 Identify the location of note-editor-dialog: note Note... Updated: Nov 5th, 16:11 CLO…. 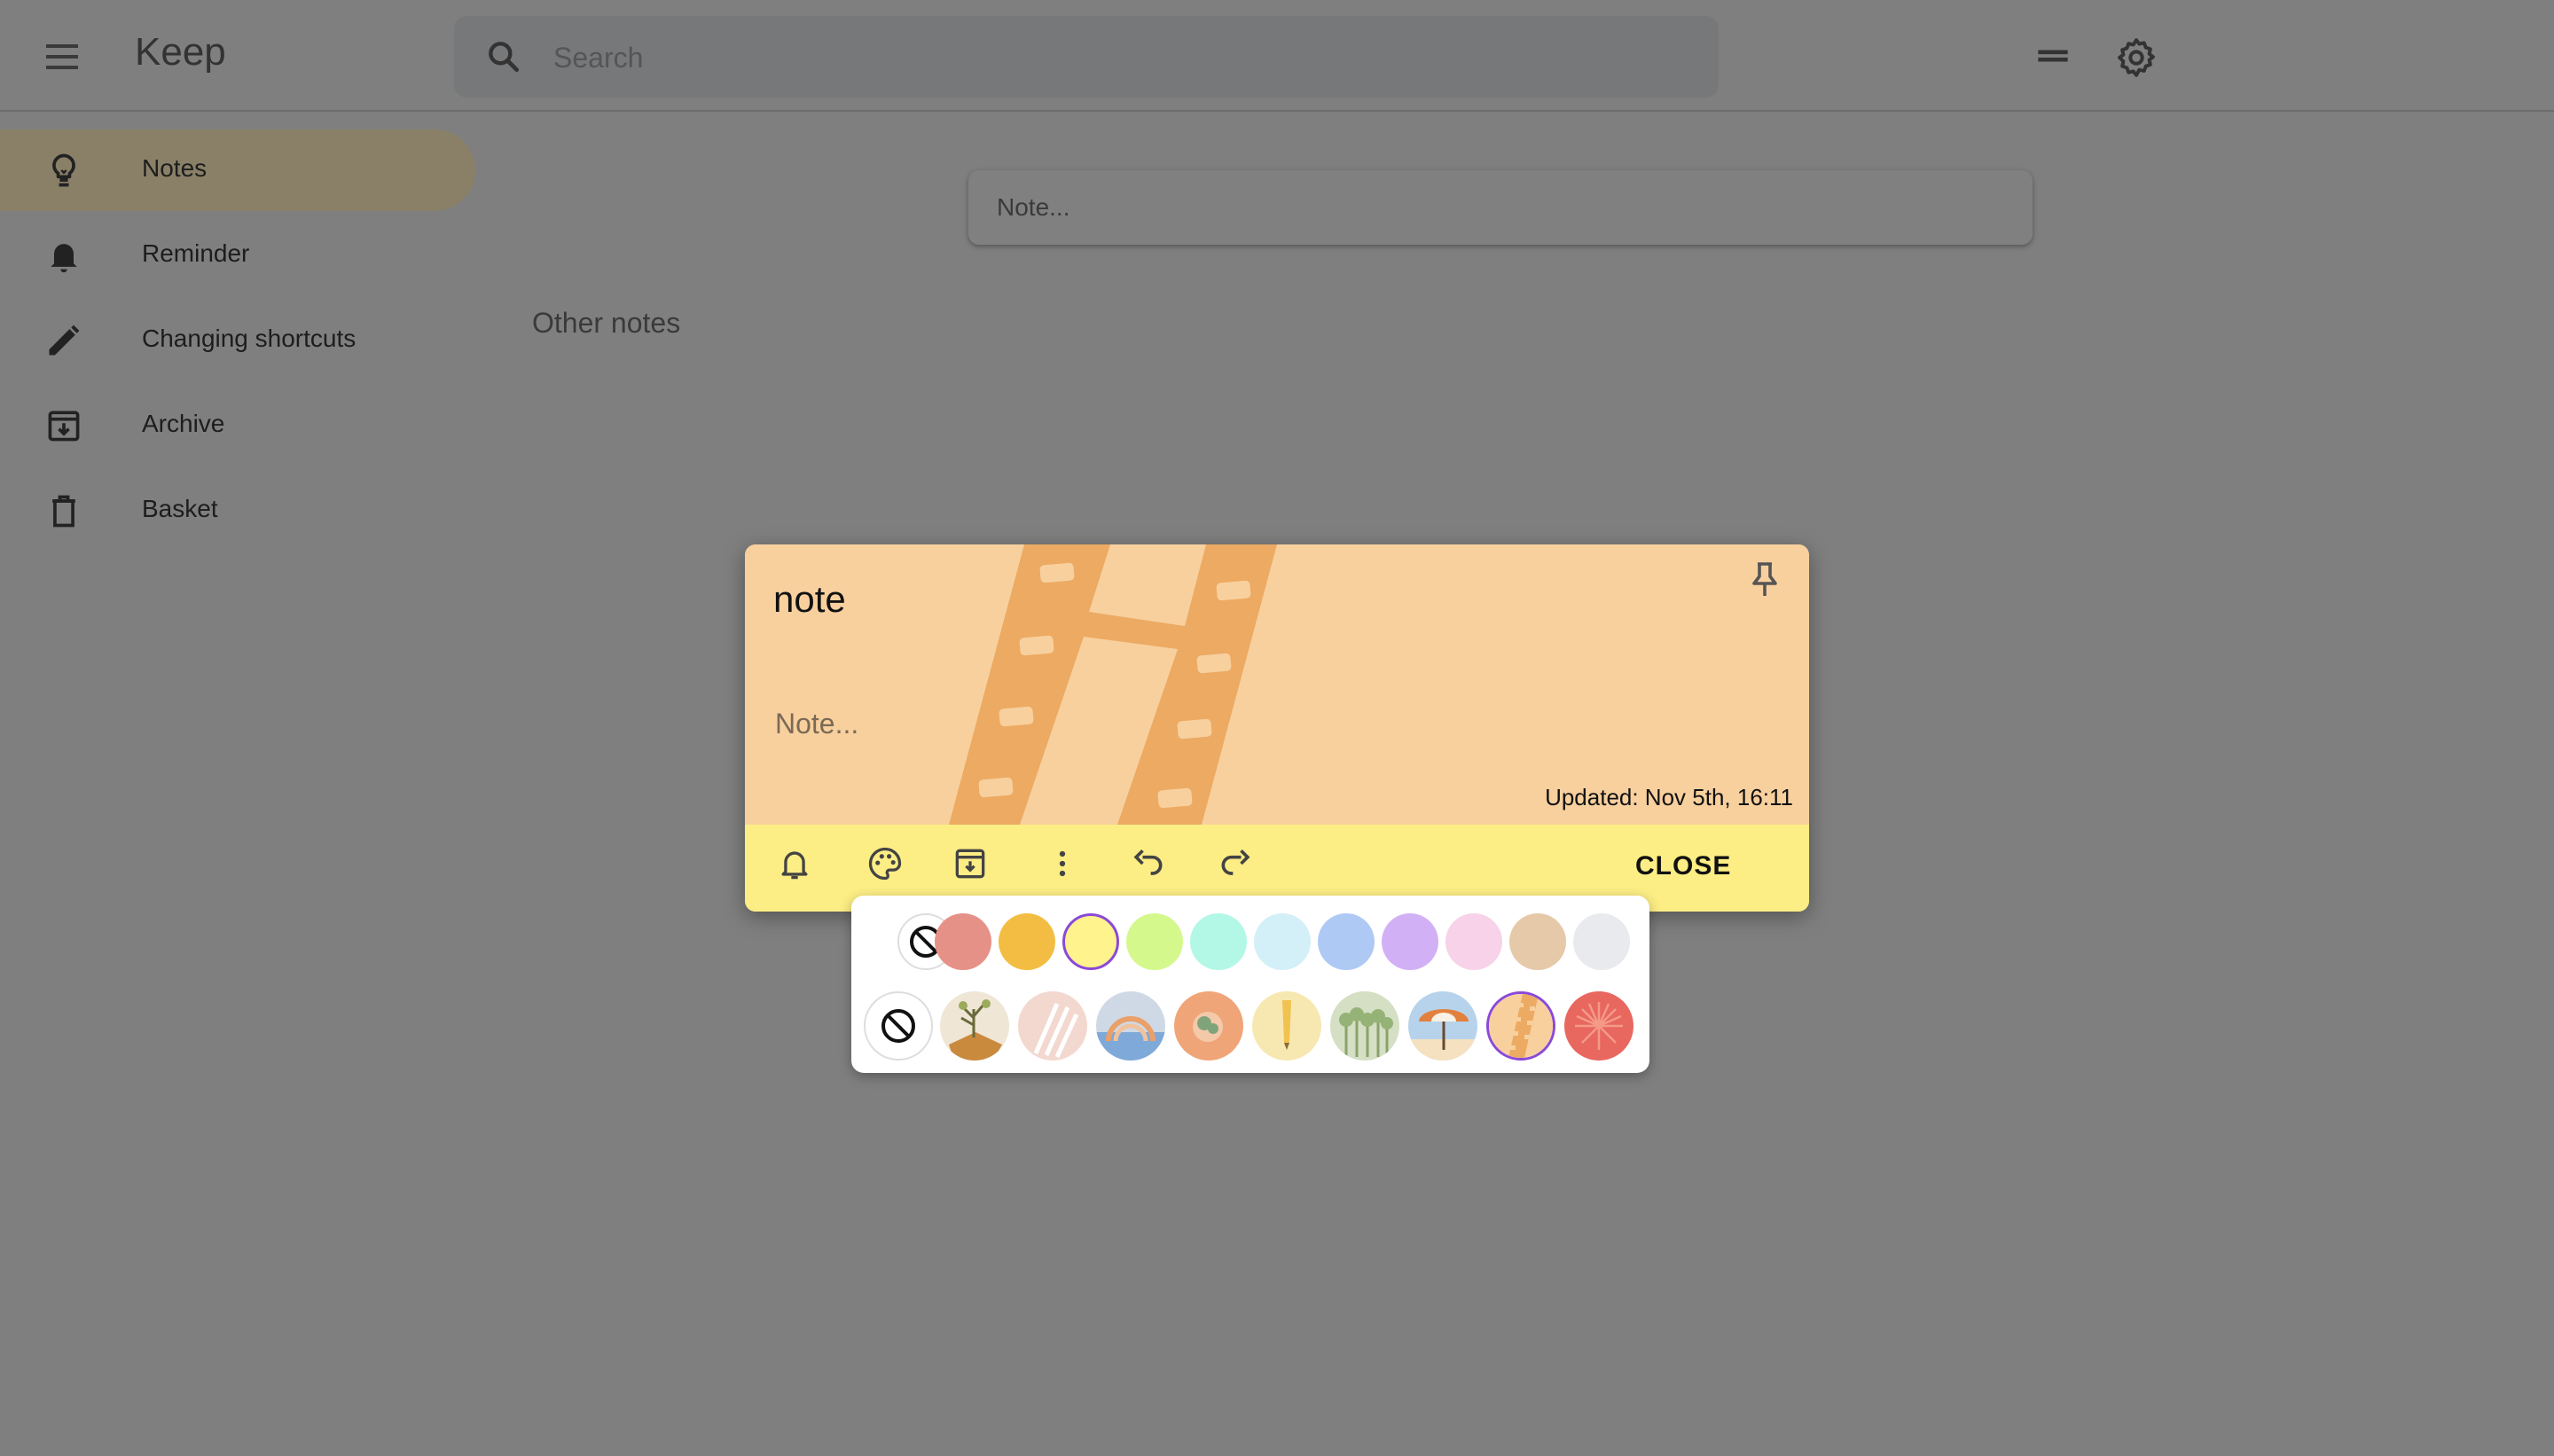
(1277, 728).